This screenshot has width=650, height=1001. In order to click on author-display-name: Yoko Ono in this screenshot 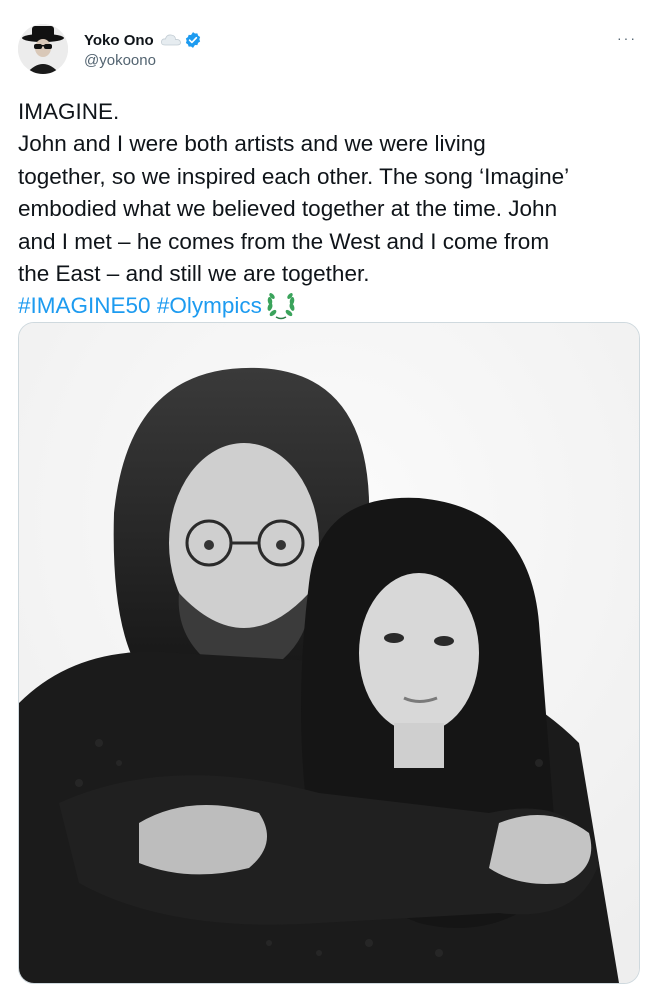, I will do `click(119, 40)`.